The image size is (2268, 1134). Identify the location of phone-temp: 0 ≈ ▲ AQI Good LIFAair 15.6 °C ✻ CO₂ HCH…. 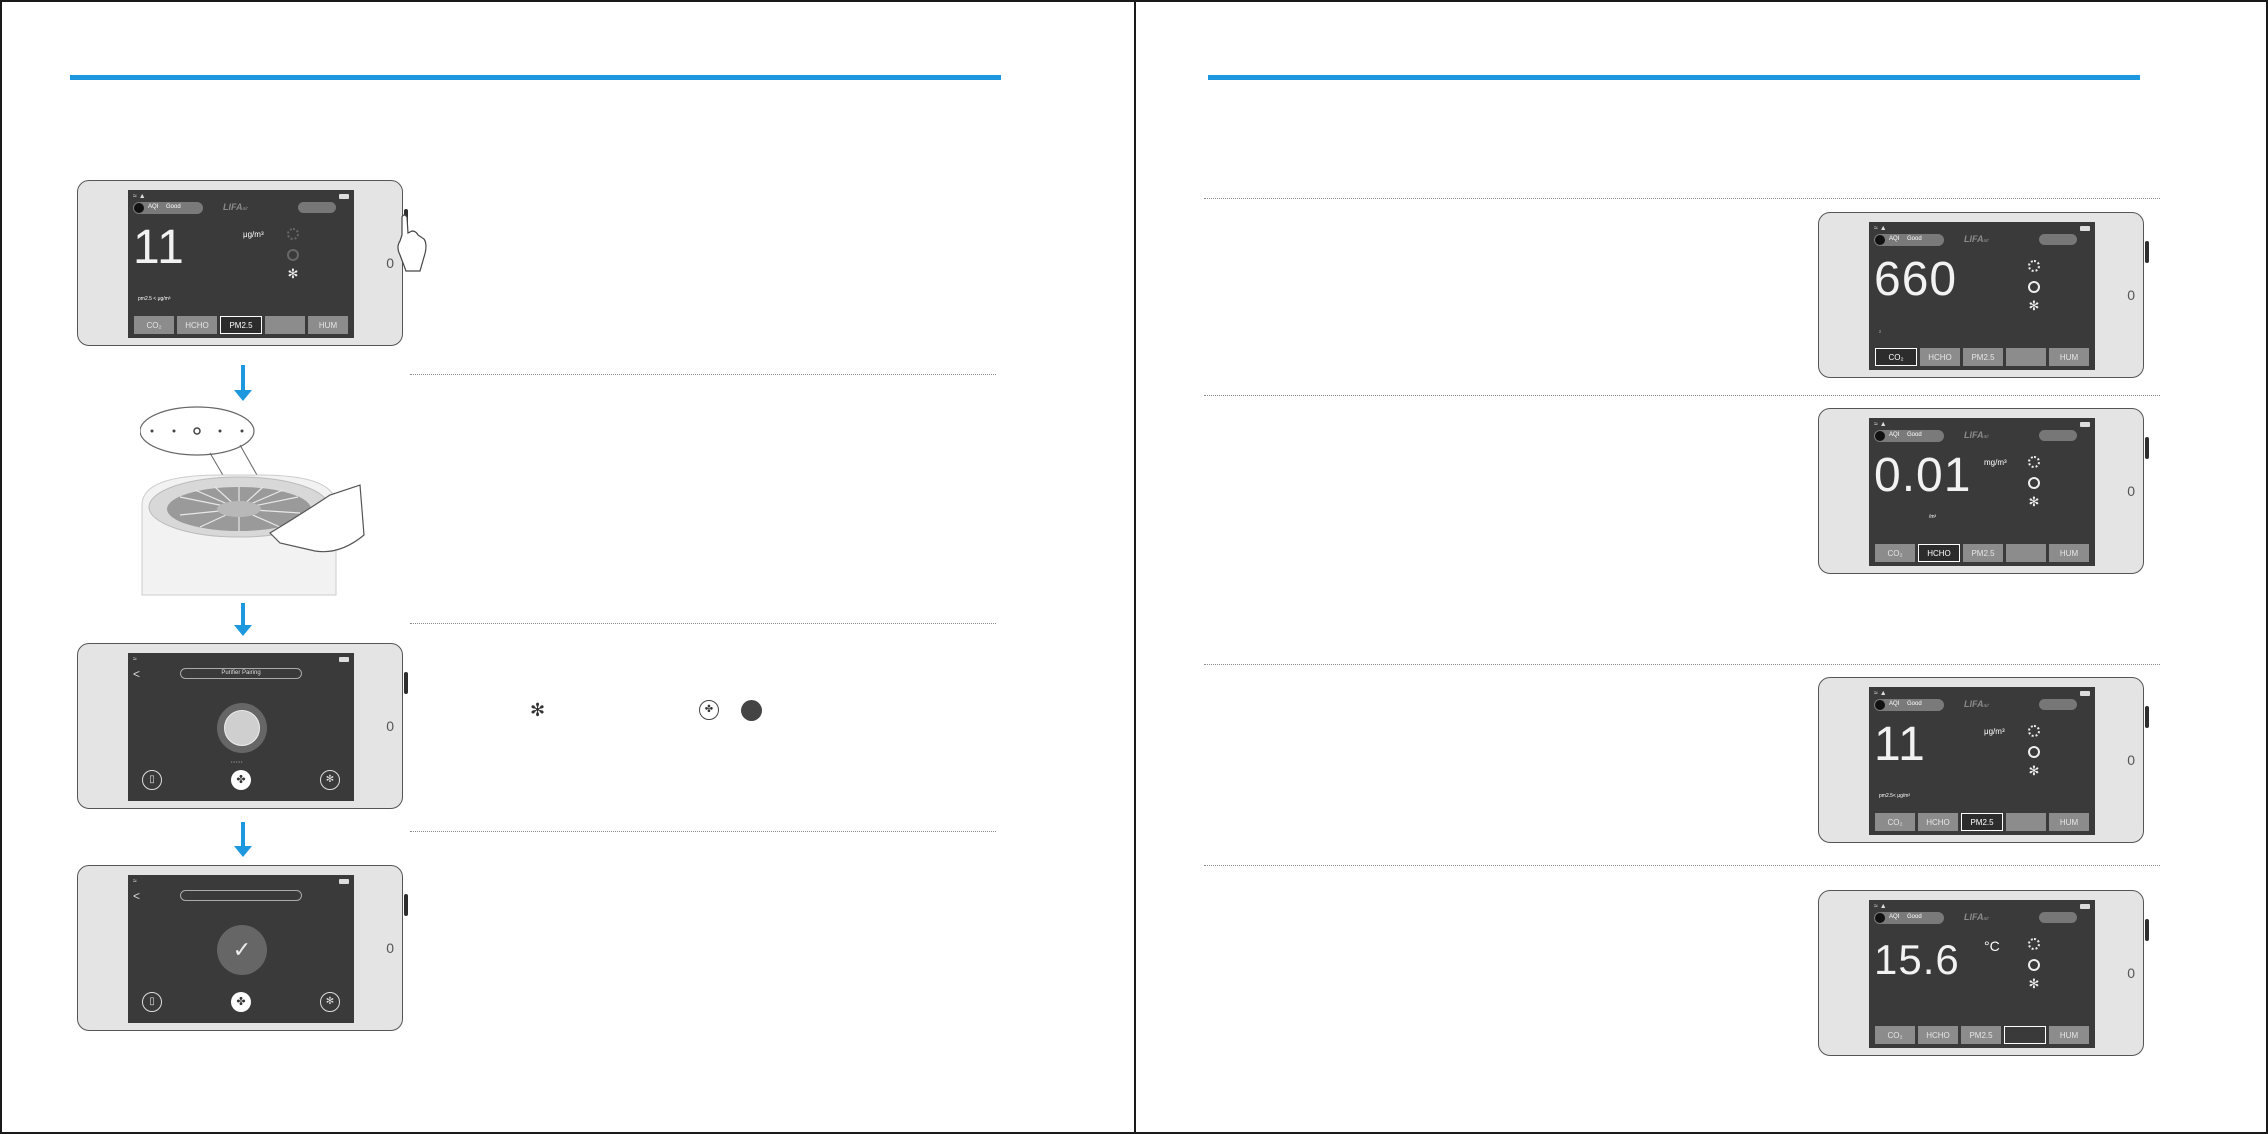
(1983, 973).